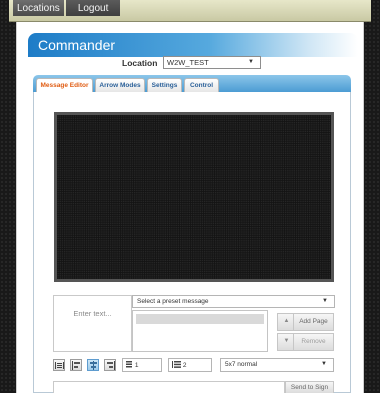  Describe the element at coordinates (241, 364) in the screenshot. I see `font-select-value: 5x7 normal` at that location.